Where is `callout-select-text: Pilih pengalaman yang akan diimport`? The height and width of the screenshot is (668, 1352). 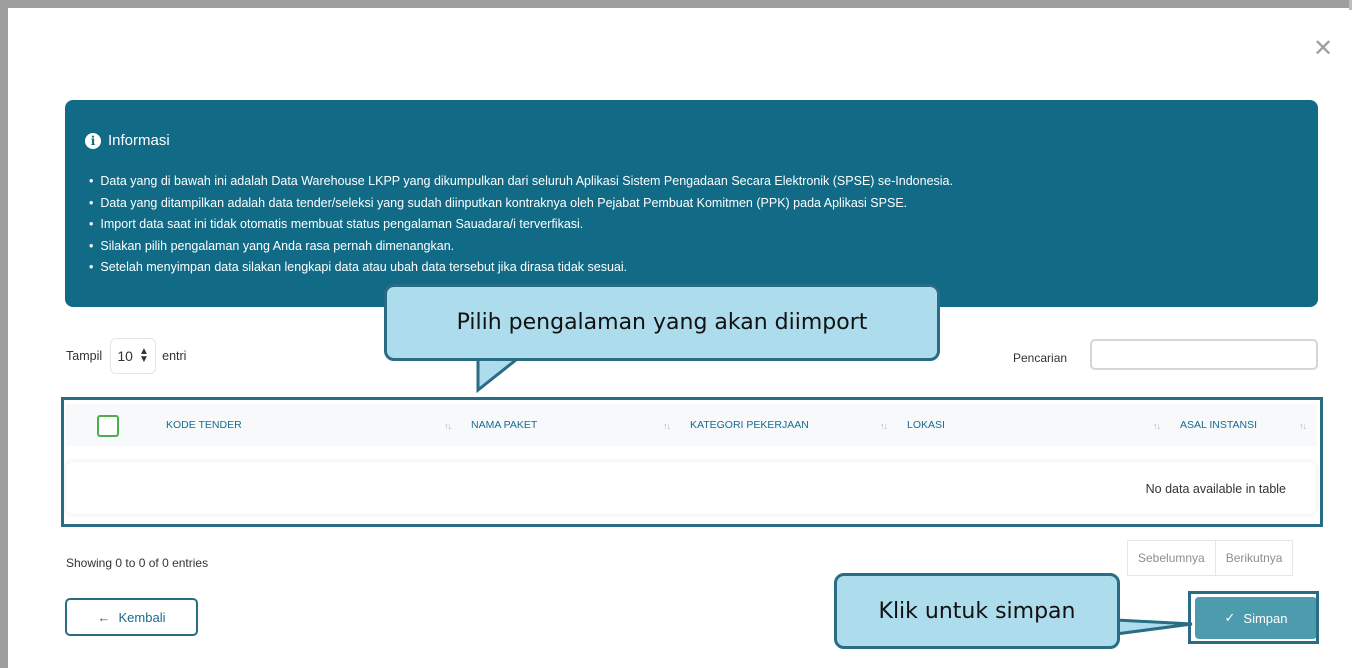 callout-select-text: Pilih pengalaman yang akan diimport is located at coordinates (662, 322).